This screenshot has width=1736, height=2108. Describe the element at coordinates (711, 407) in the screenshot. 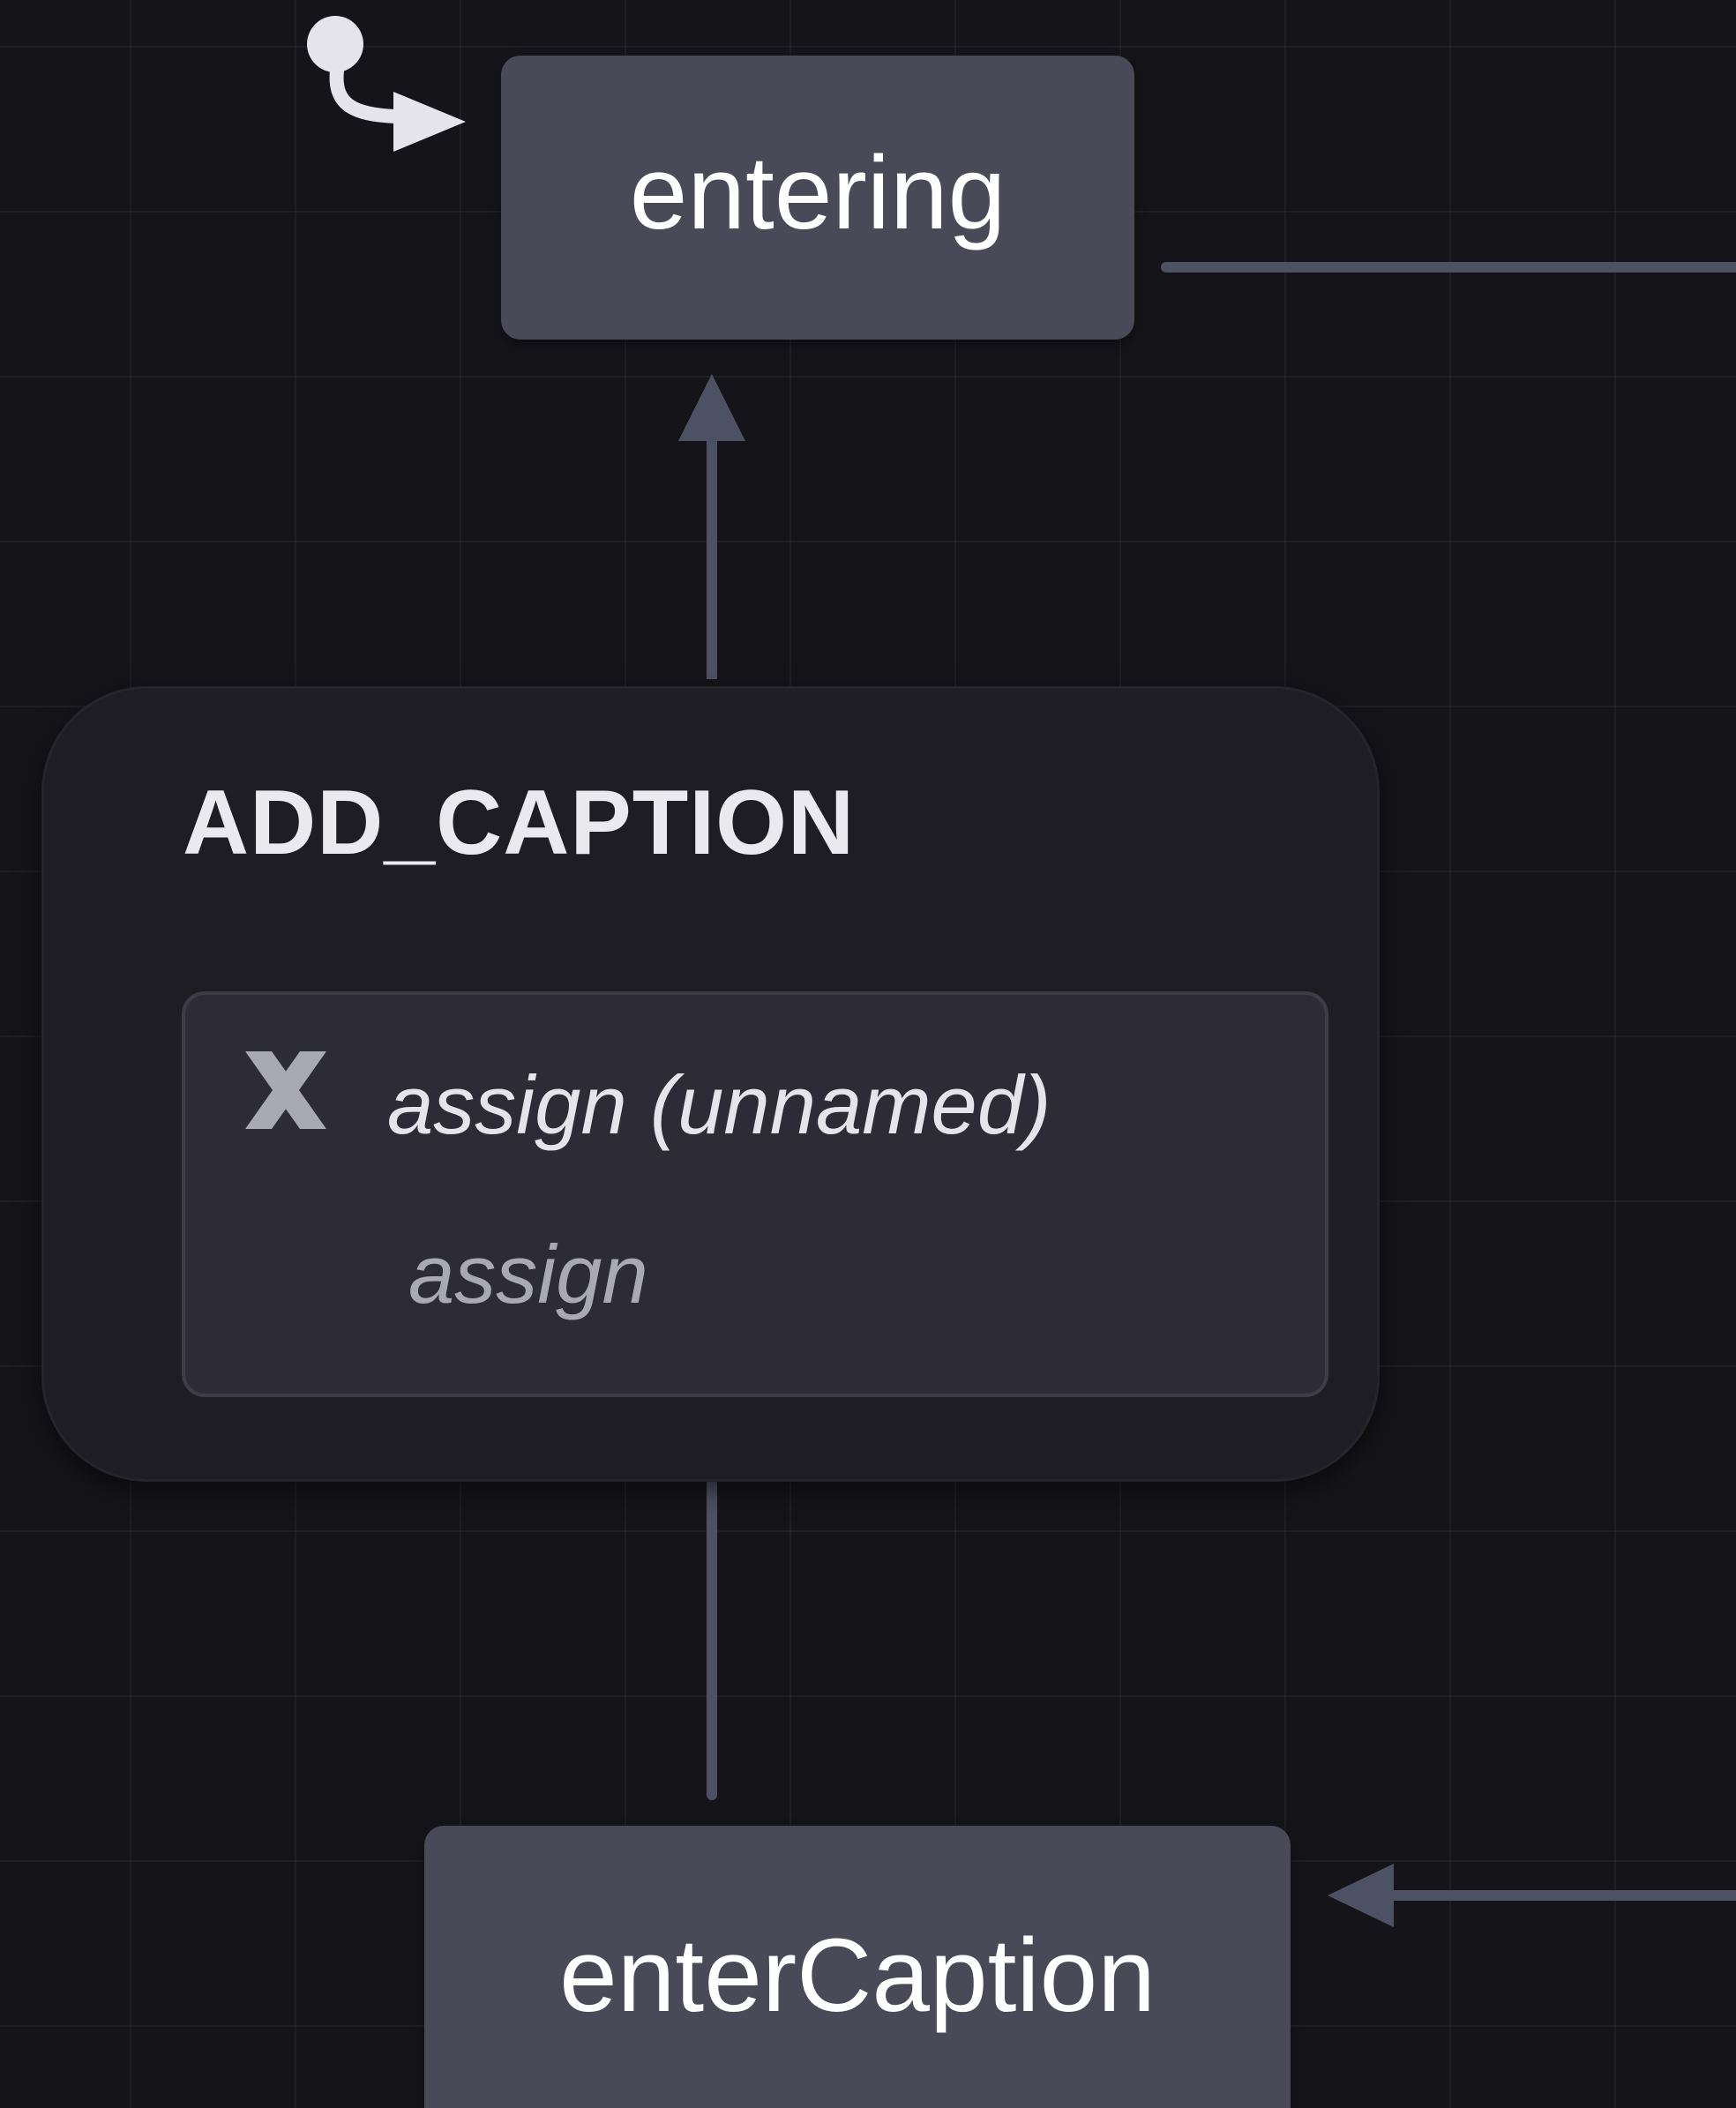

I see `edge-event-to-entering-arrowhead` at that location.